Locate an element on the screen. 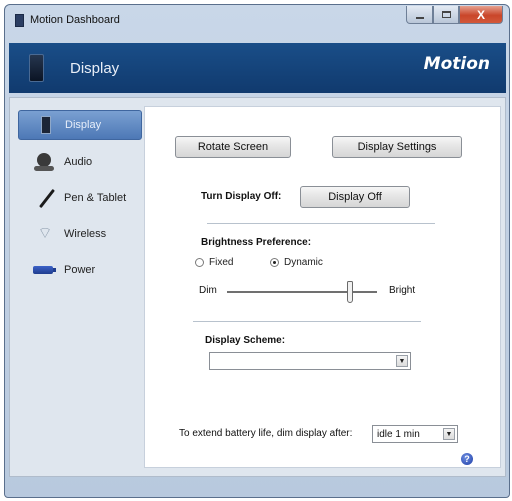  minimize-button is located at coordinates (419, 15).